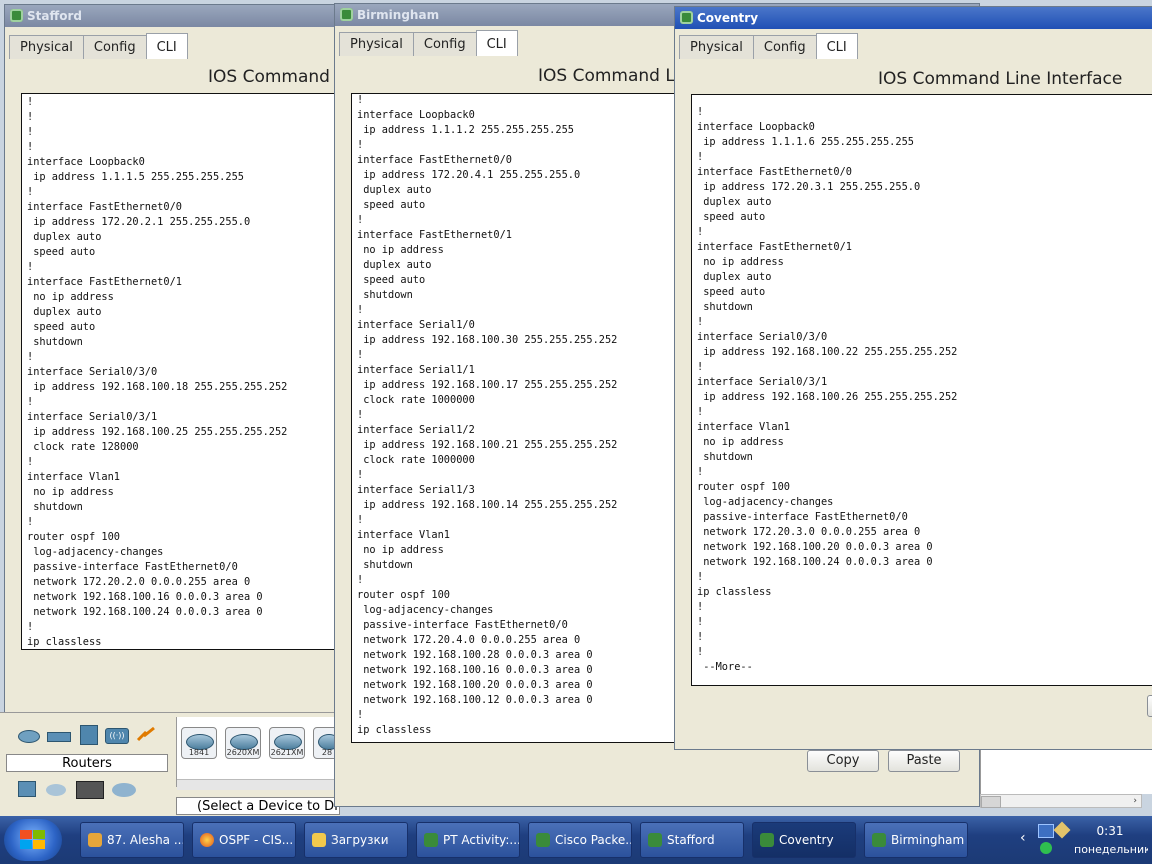 Image resolution: width=1152 pixels, height=864 pixels. I want to click on scroll-thumb, so click(991, 802).